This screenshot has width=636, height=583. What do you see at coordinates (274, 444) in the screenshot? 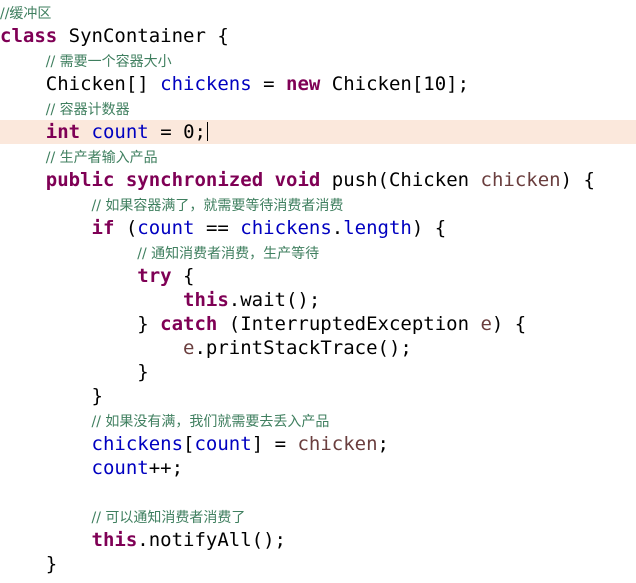
I see `code-token: ] =` at bounding box center [274, 444].